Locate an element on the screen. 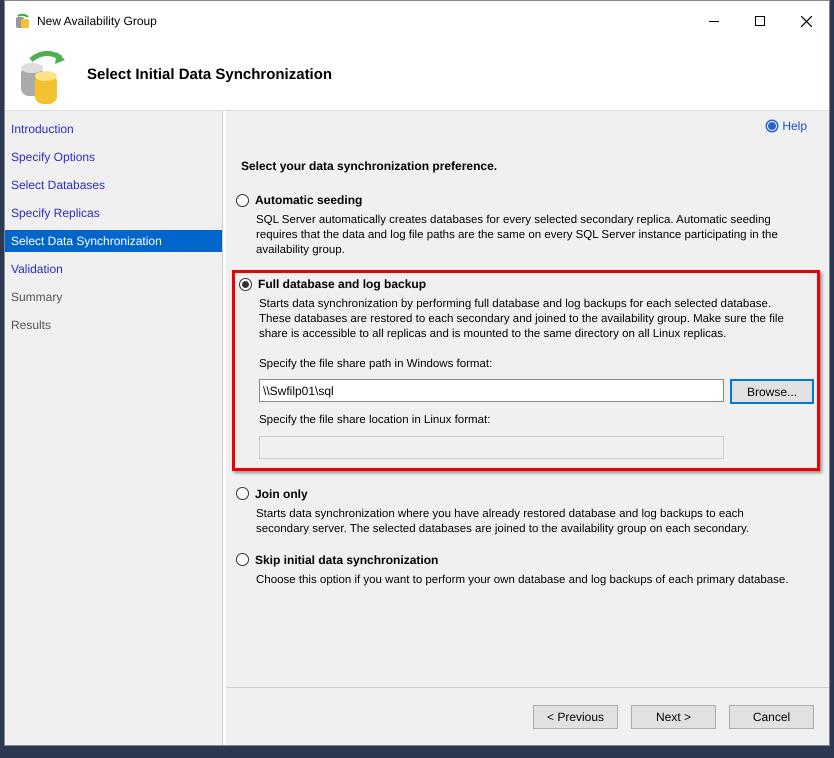 Image resolution: width=834 pixels, height=758 pixels. window-title: New Availability Group is located at coordinates (97, 21).